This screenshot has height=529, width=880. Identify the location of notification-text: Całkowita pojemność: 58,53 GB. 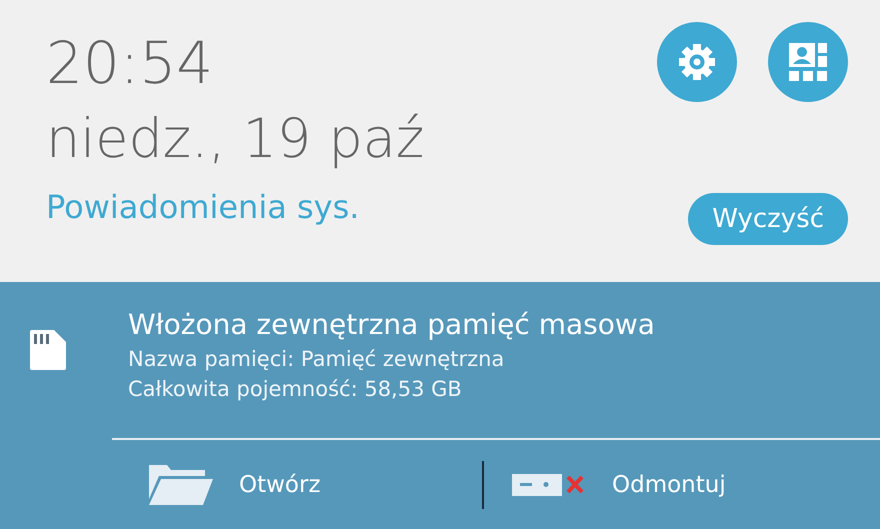
(295, 389).